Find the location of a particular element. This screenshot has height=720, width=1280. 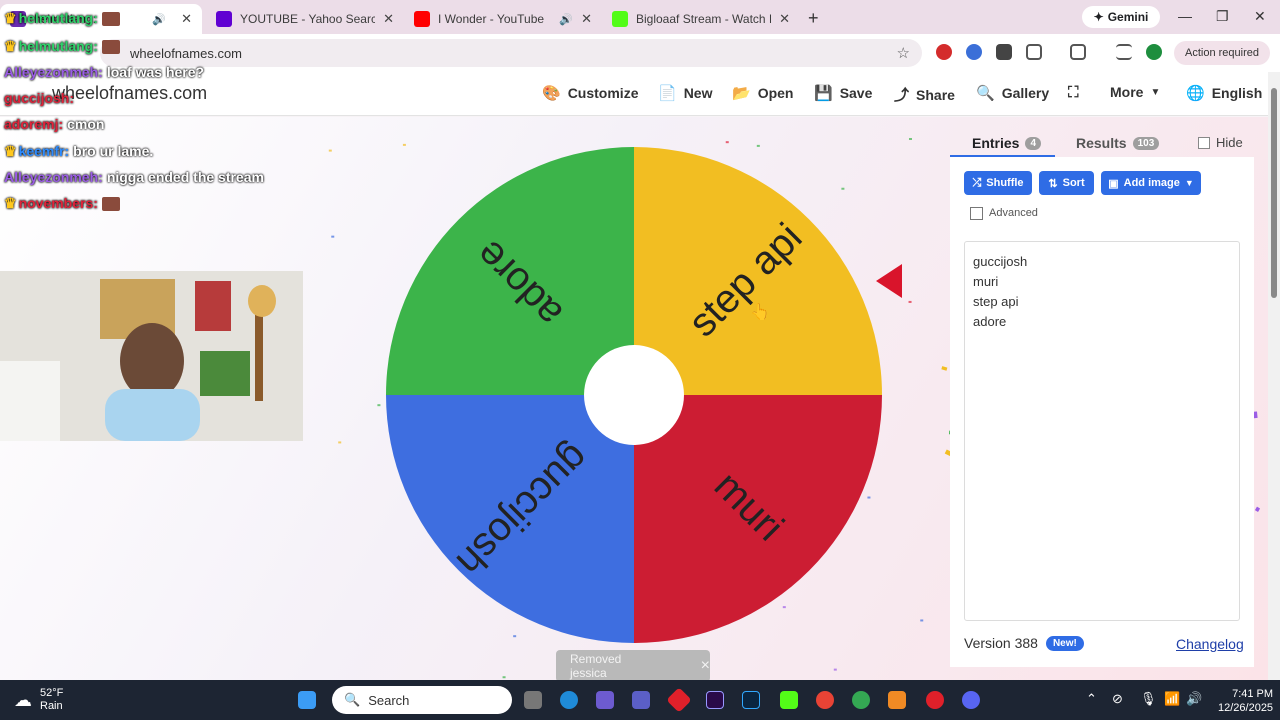

wifi-icon: 📶 is located at coordinates (1172, 699).